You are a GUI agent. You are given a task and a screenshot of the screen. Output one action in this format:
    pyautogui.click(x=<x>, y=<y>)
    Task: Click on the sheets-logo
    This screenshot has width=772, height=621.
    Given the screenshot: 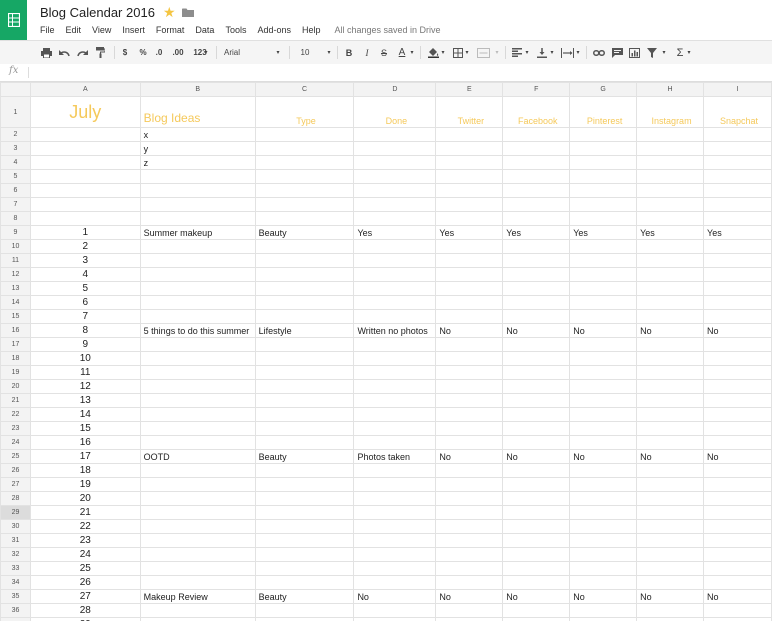 What is the action you would take?
    pyautogui.click(x=13, y=20)
    